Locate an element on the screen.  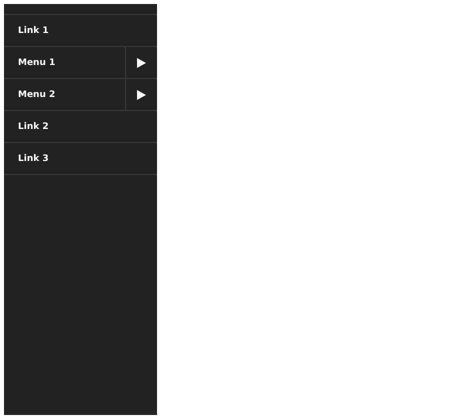
menu-item: Menu 1 is located at coordinates (64, 62).